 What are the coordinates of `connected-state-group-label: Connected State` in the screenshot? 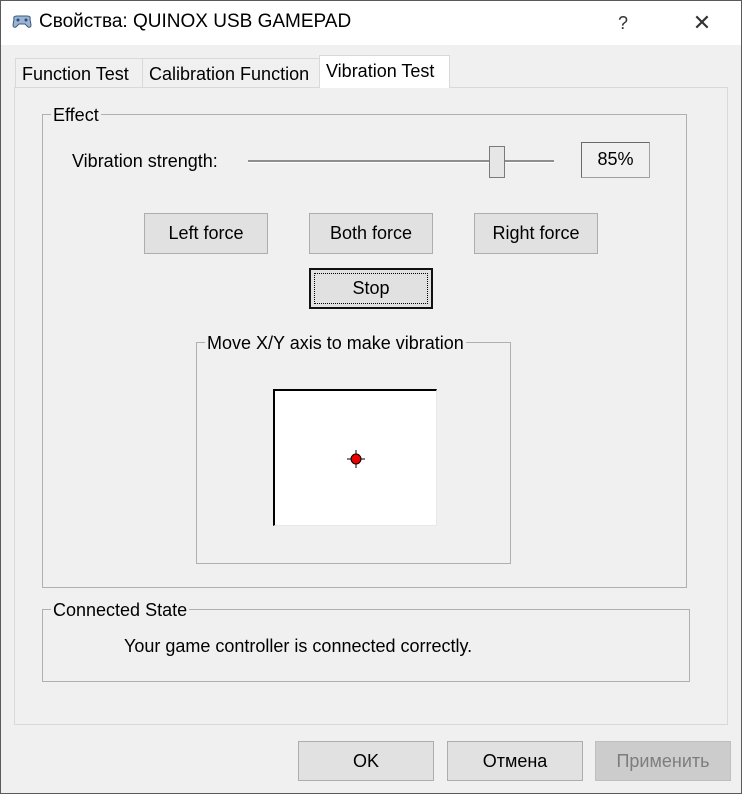 It's located at (120, 610).